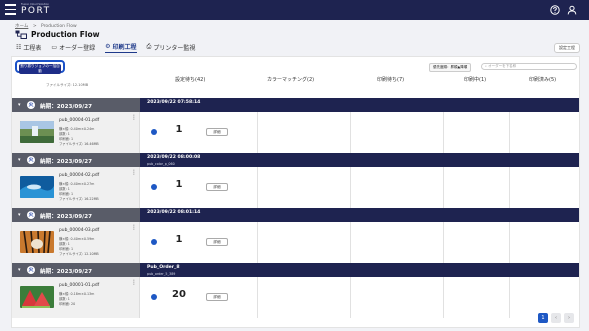  What do you see at coordinates (59, 26) in the screenshot?
I see `breadcrumb-current: Production Flow` at bounding box center [59, 26].